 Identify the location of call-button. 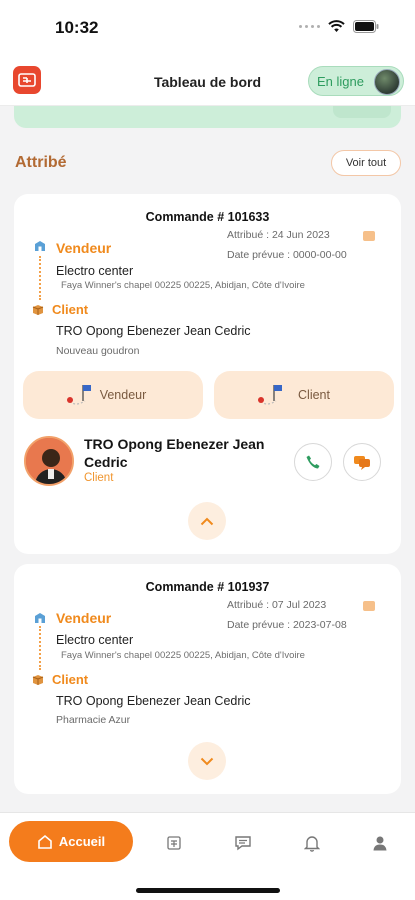
(313, 462).